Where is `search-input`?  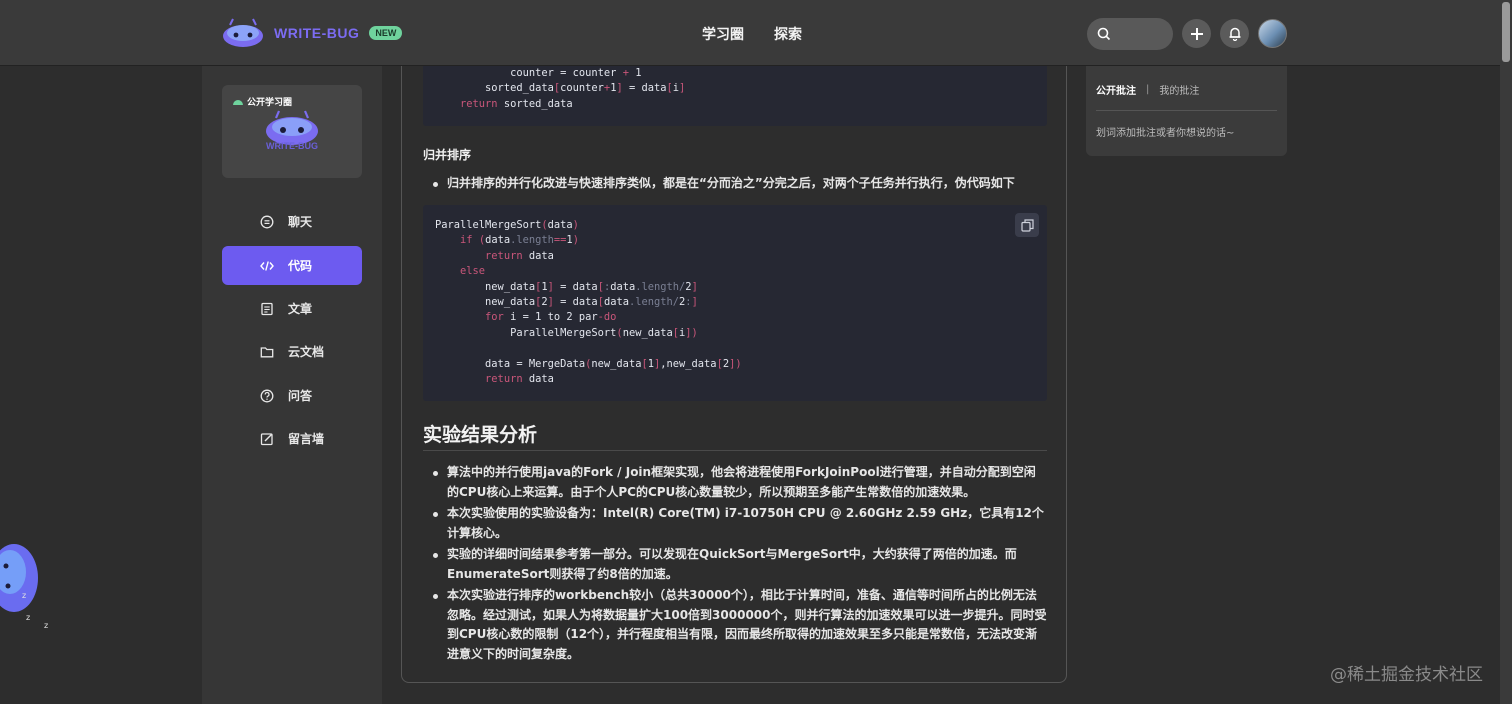 search-input is located at coordinates (1130, 34).